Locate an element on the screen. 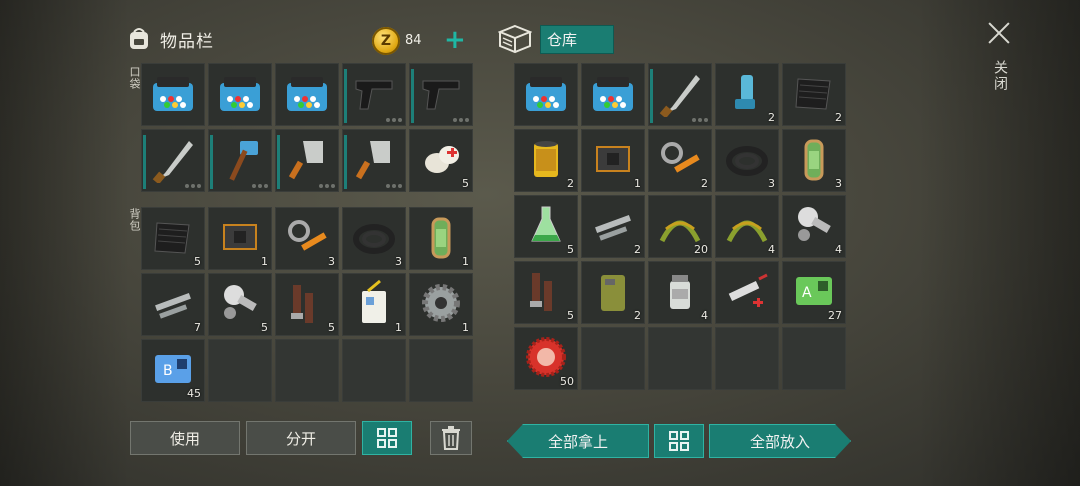  backpack-grid: 5 1 3 3 1 7 5 5 1 1 B 45 is located at coordinates (307, 304).